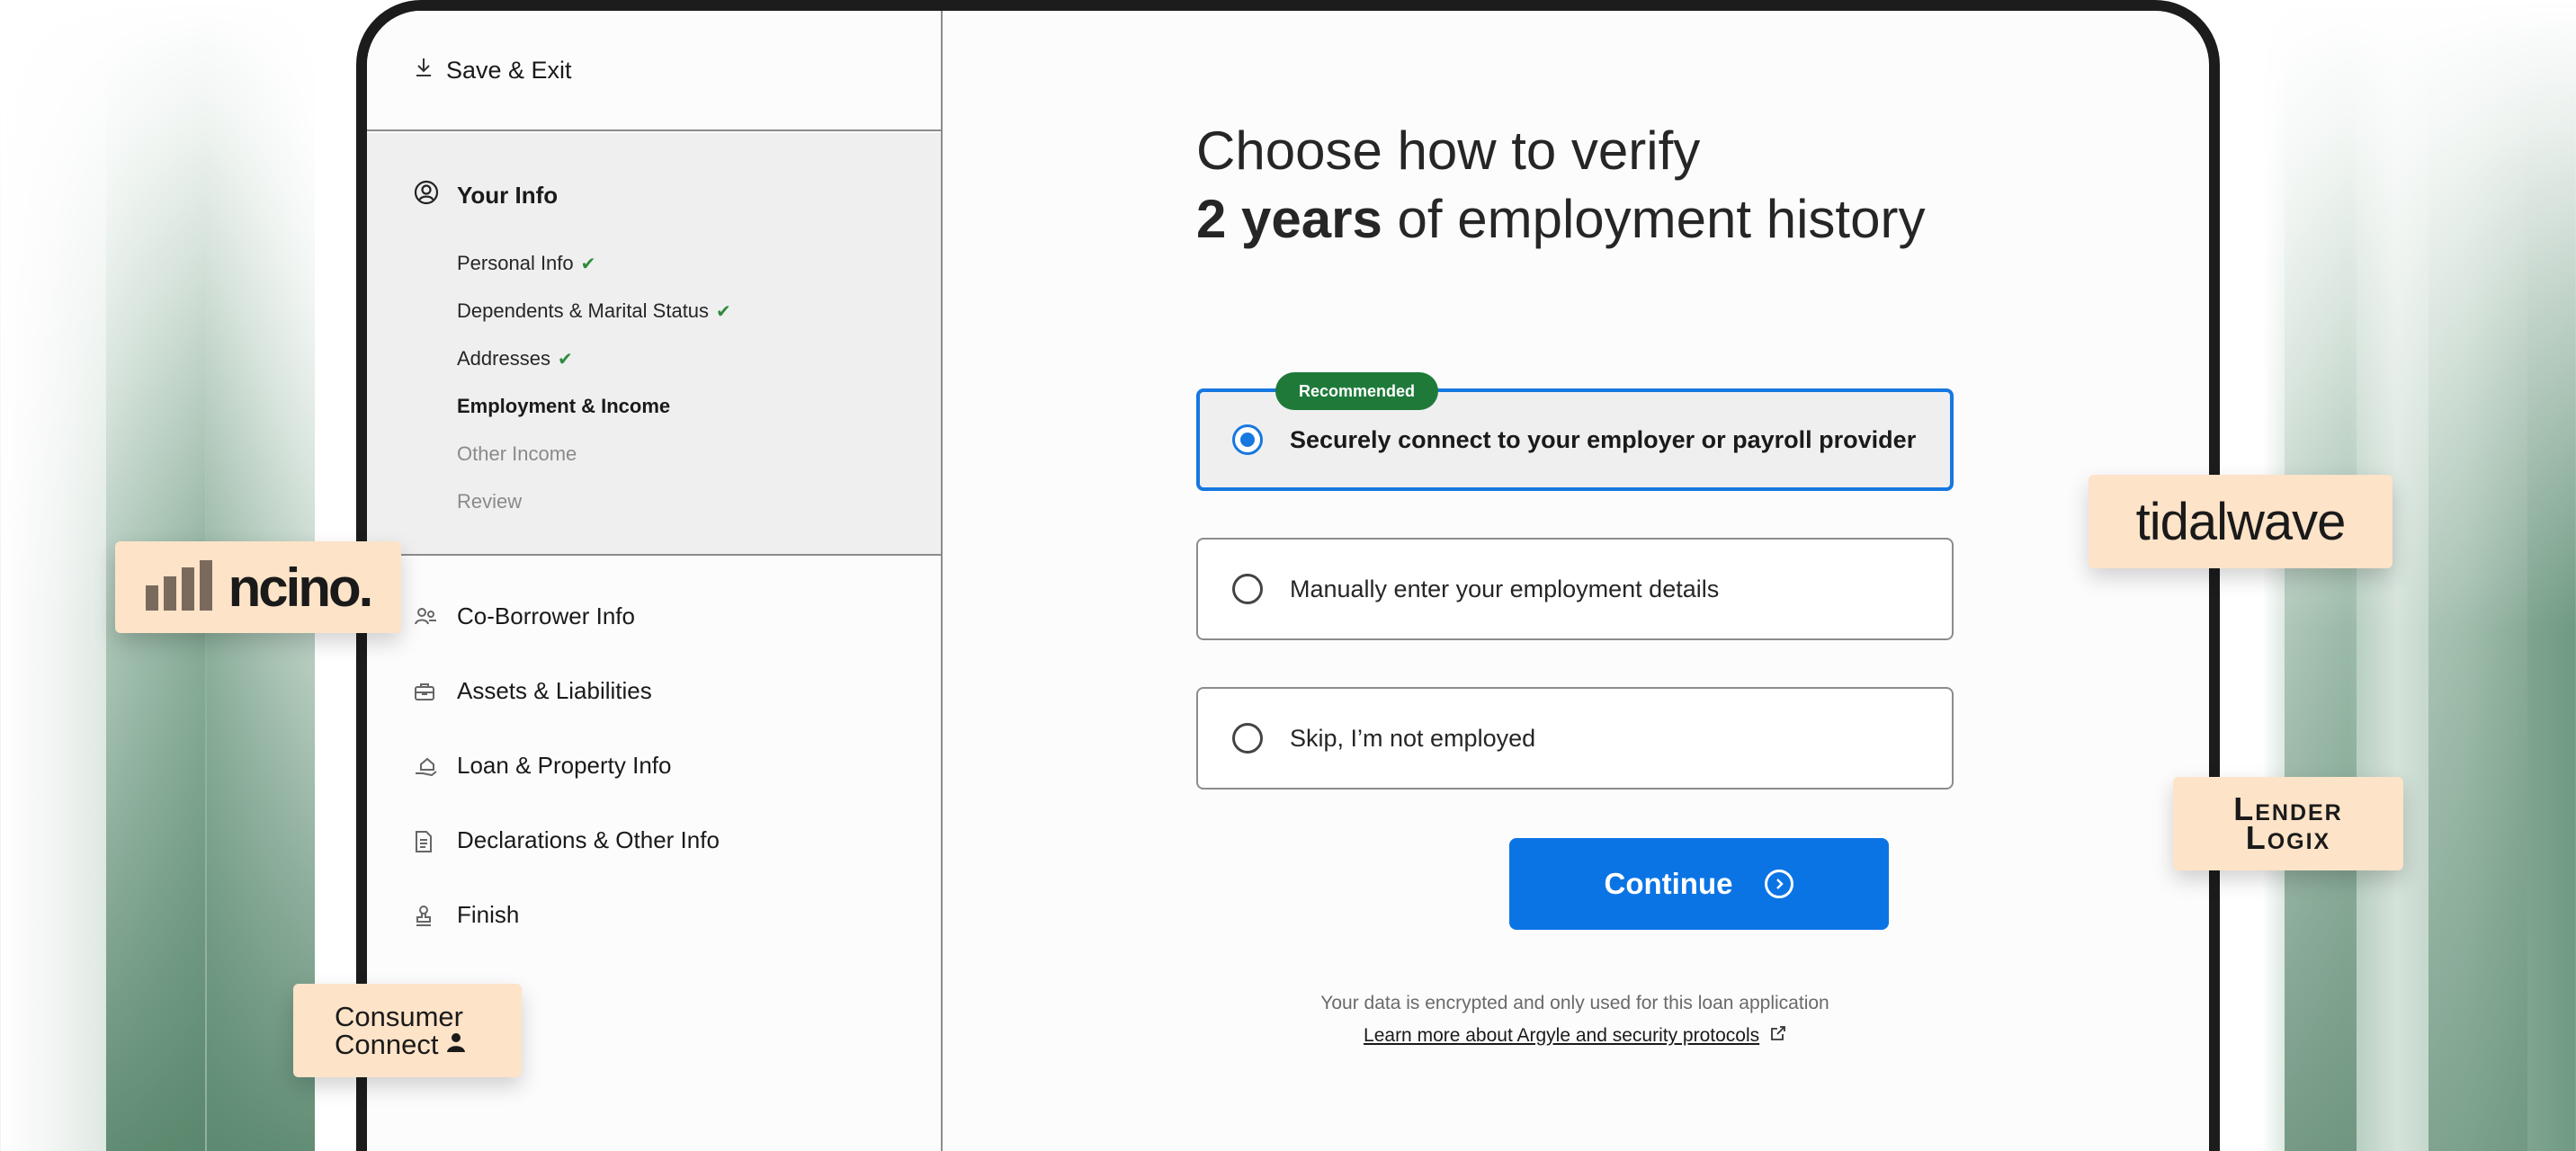 The height and width of the screenshot is (1151, 2576). I want to click on house-hand-icon, so click(425, 766).